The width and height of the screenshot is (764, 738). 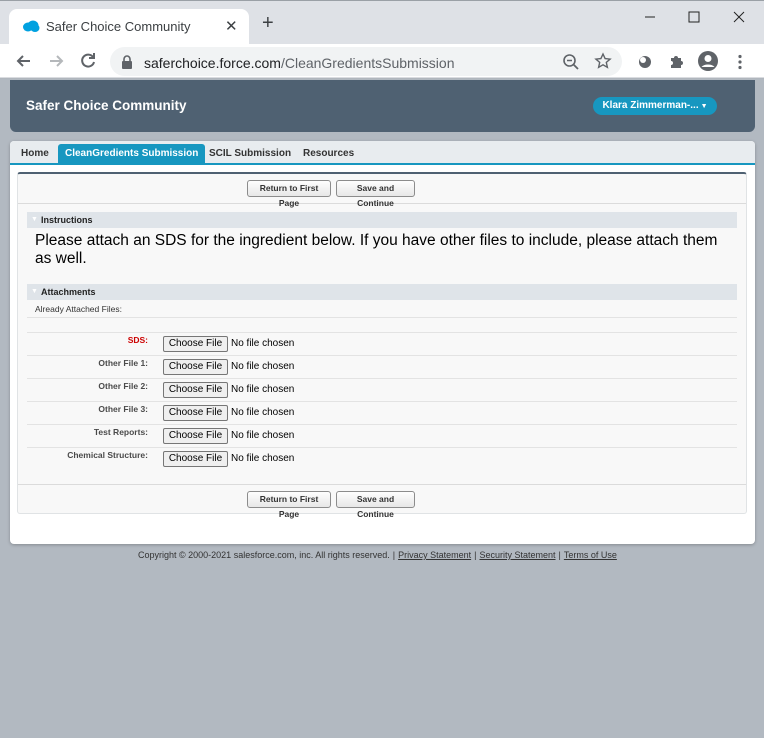 What do you see at coordinates (590, 555) in the screenshot?
I see `terms-of-use-link: Terms of Use` at bounding box center [590, 555].